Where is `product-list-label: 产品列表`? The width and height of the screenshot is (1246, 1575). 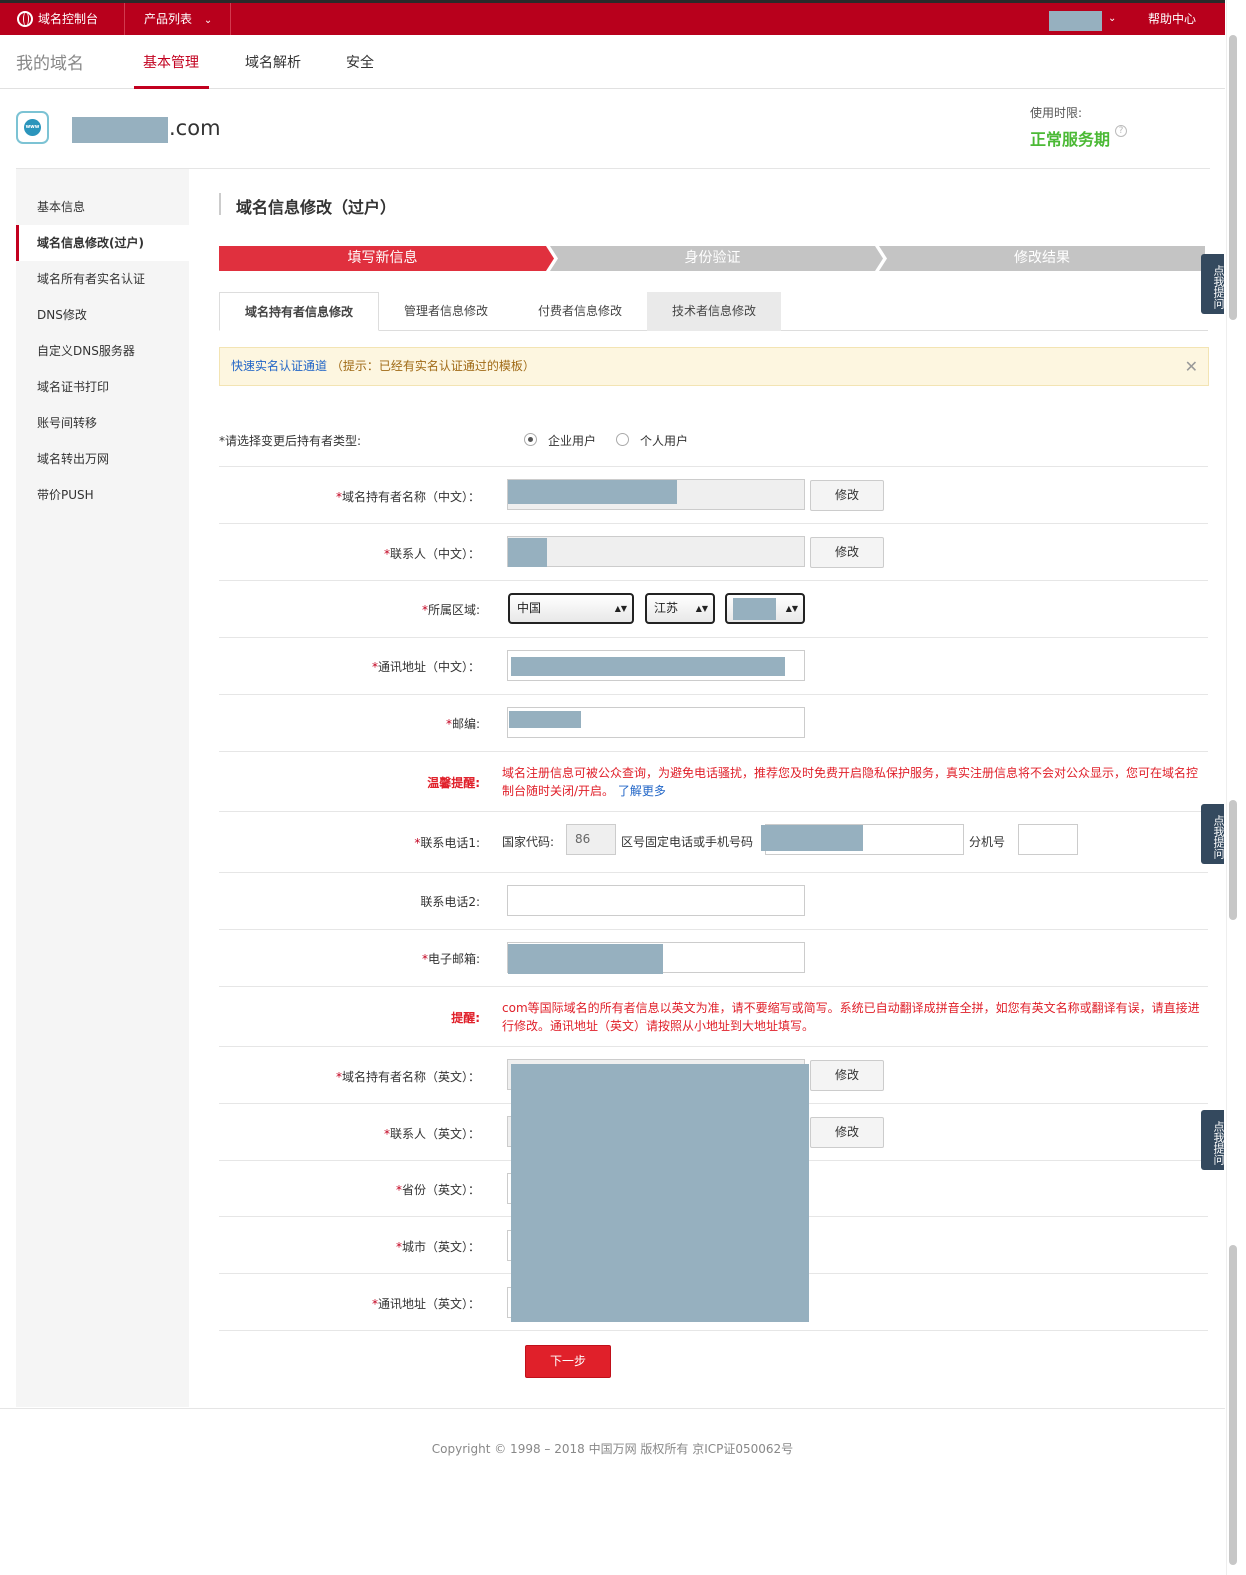 product-list-label: 产品列表 is located at coordinates (168, 19).